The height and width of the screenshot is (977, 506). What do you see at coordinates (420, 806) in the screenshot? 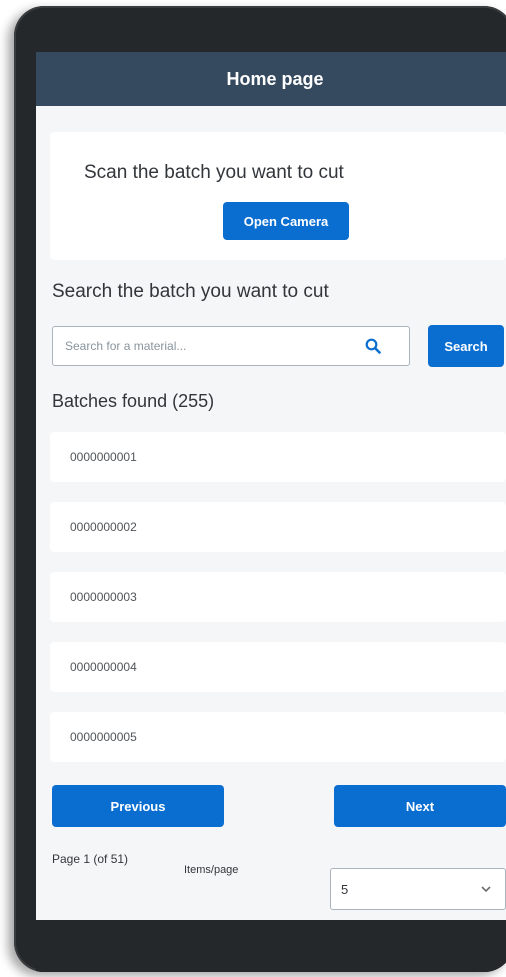
I see `next-button: Next` at bounding box center [420, 806].